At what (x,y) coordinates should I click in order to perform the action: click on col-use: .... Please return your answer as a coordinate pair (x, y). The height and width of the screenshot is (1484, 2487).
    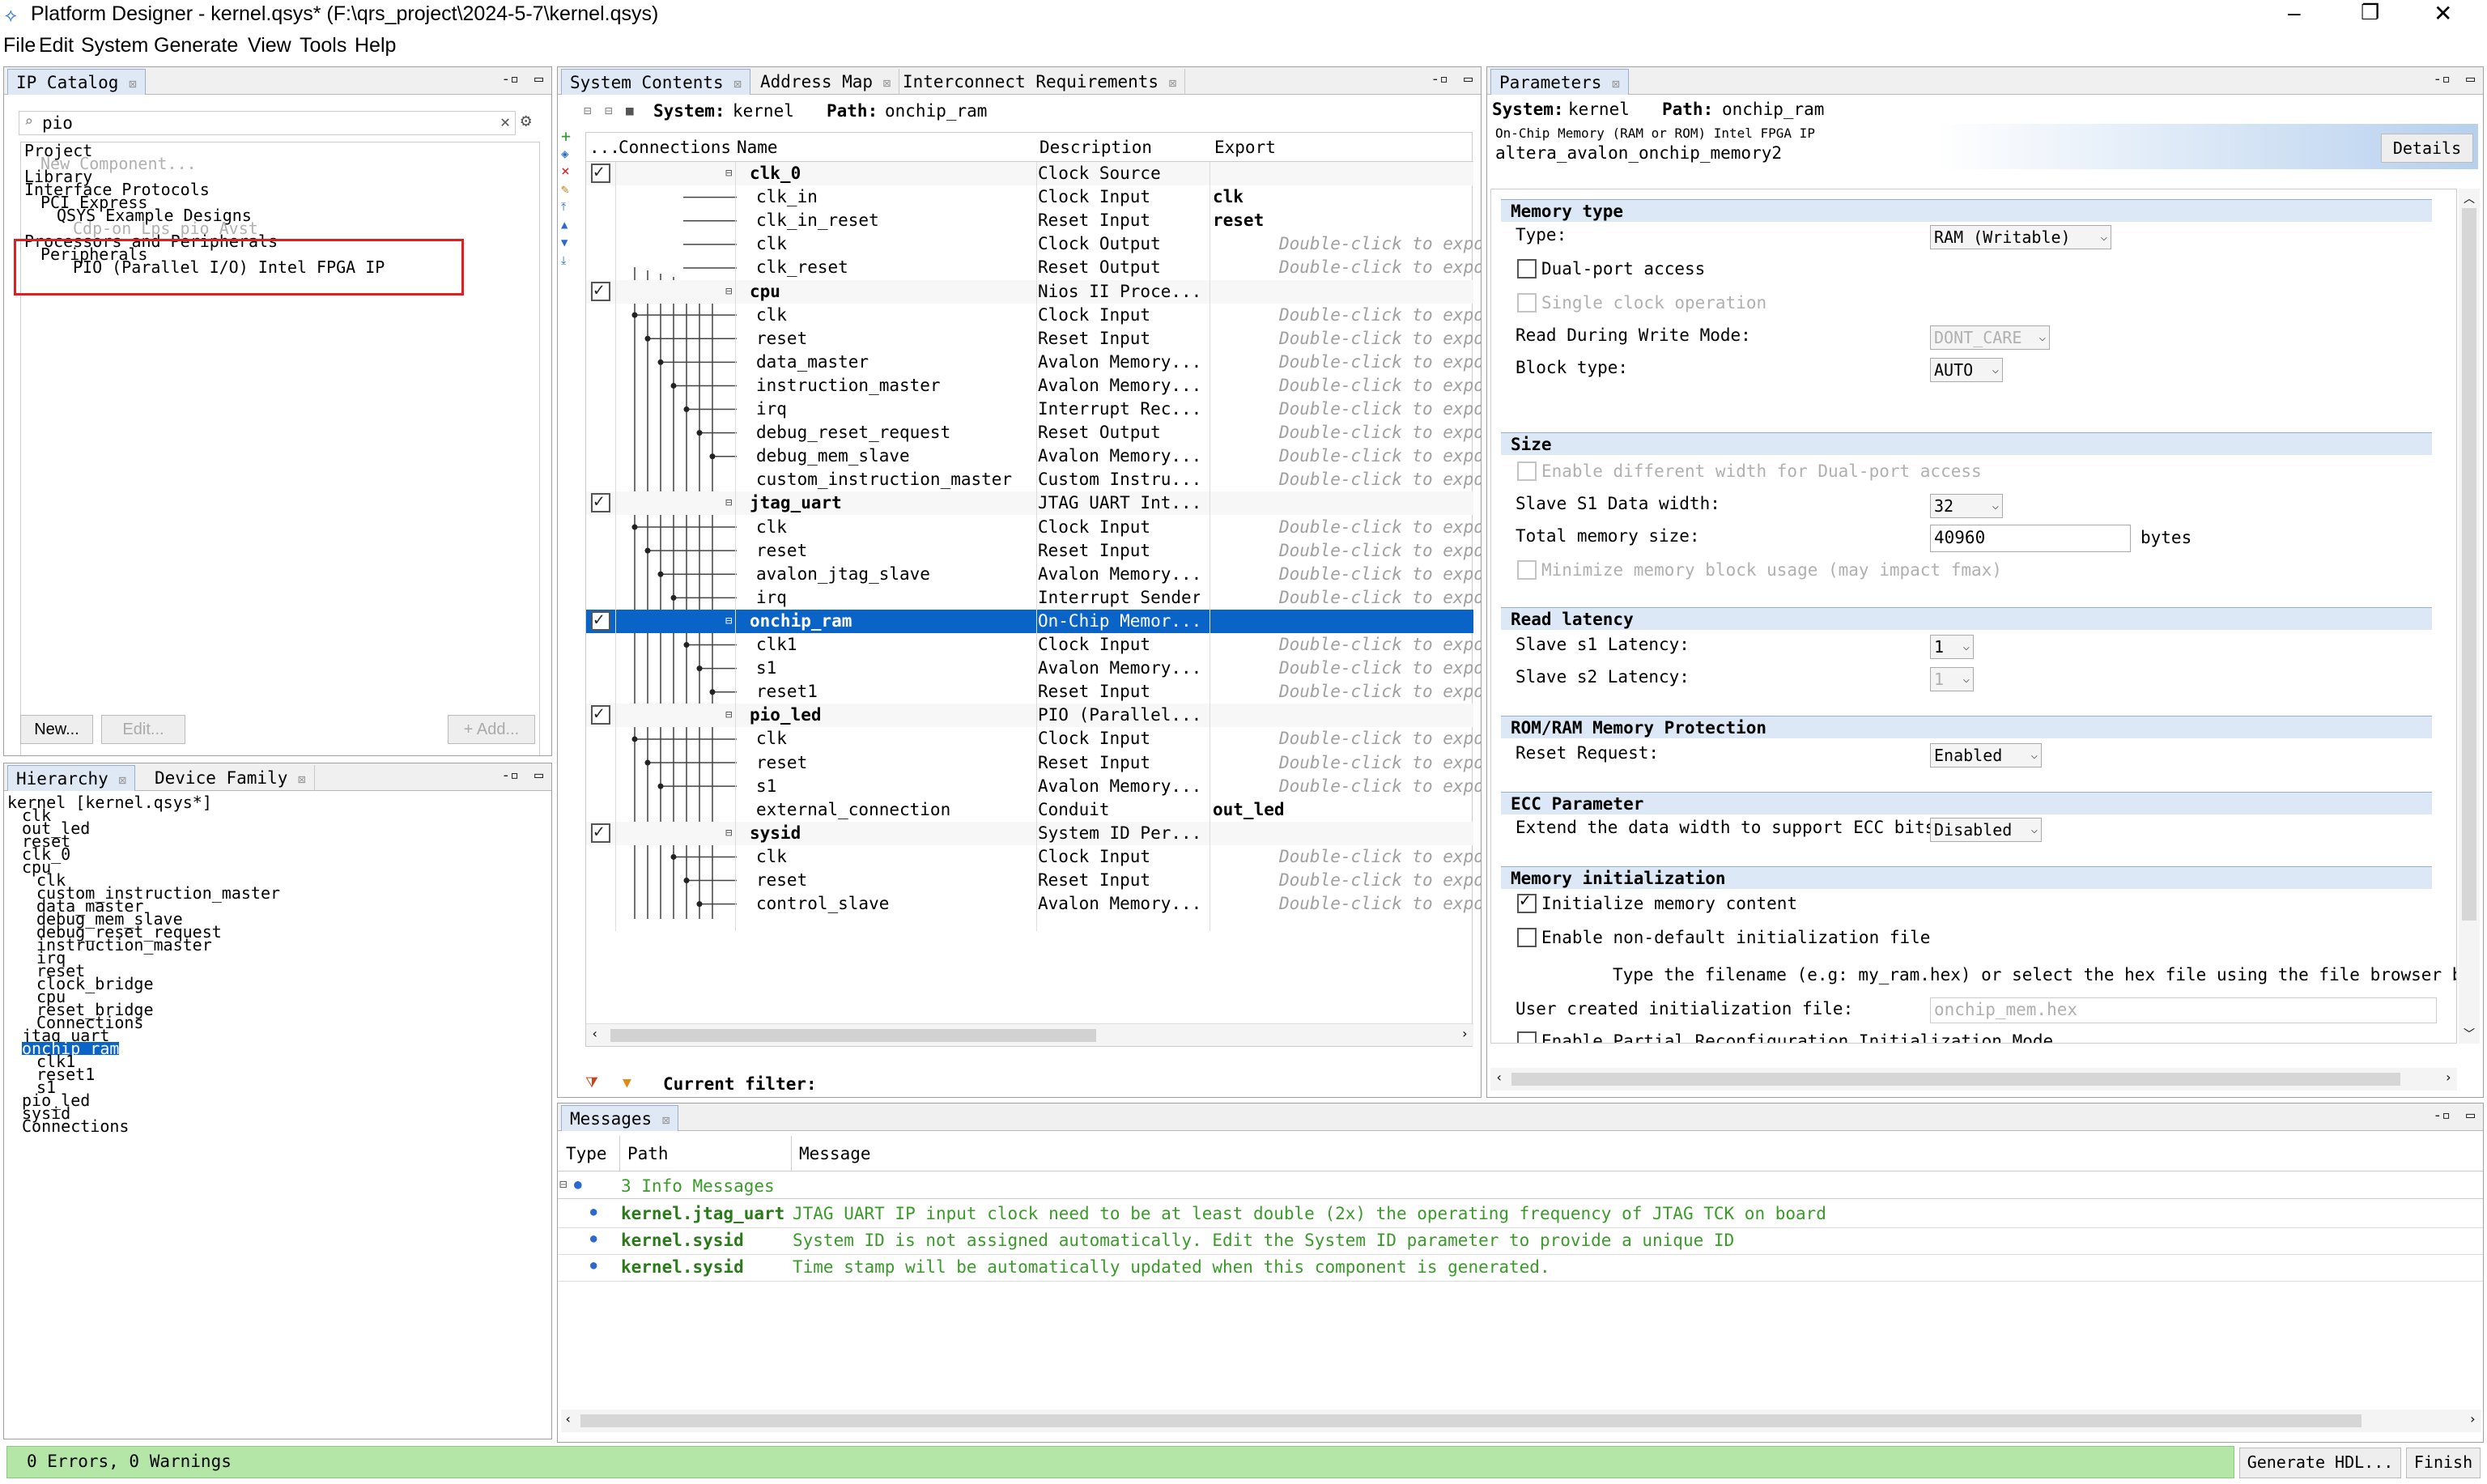
    Looking at the image, I should click on (604, 147).